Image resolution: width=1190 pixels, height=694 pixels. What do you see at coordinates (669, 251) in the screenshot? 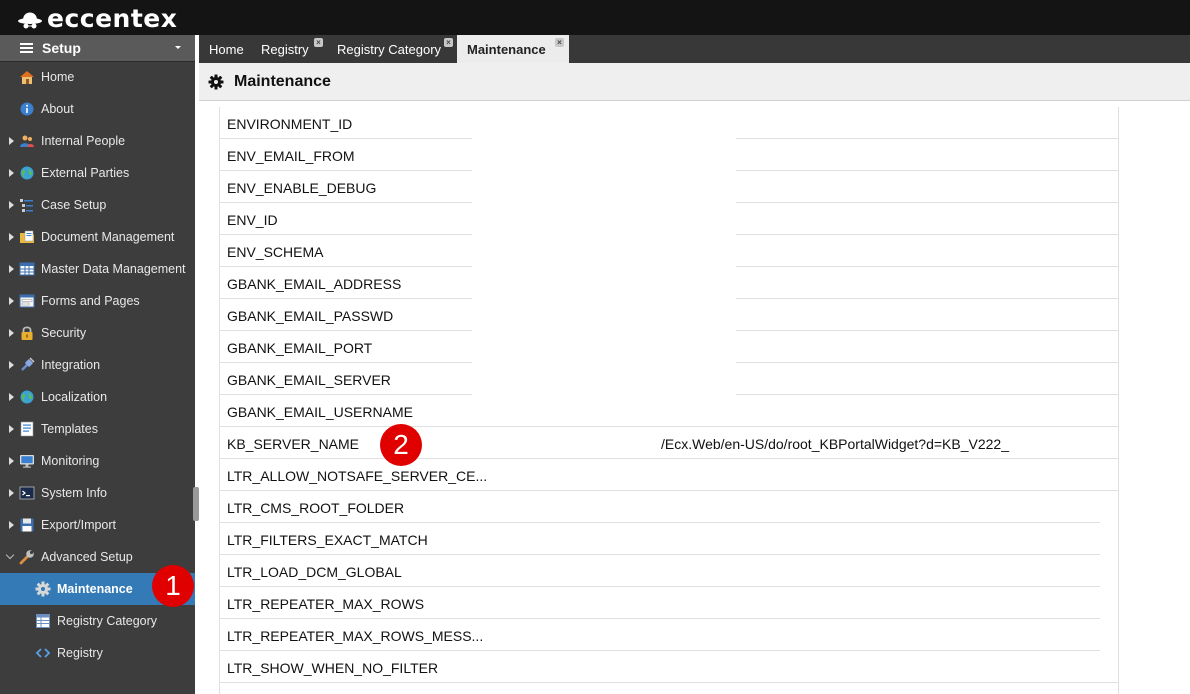
I see `table-row: ENV_SCHEMA` at bounding box center [669, 251].